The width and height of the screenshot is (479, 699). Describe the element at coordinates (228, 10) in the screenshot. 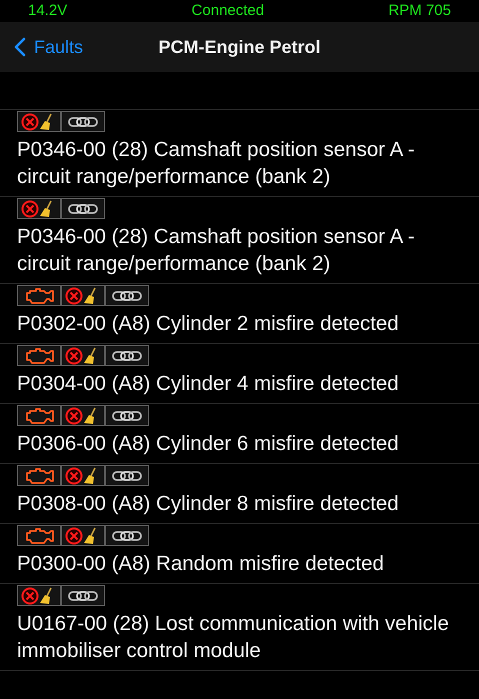

I see `connection-status: Connected` at that location.